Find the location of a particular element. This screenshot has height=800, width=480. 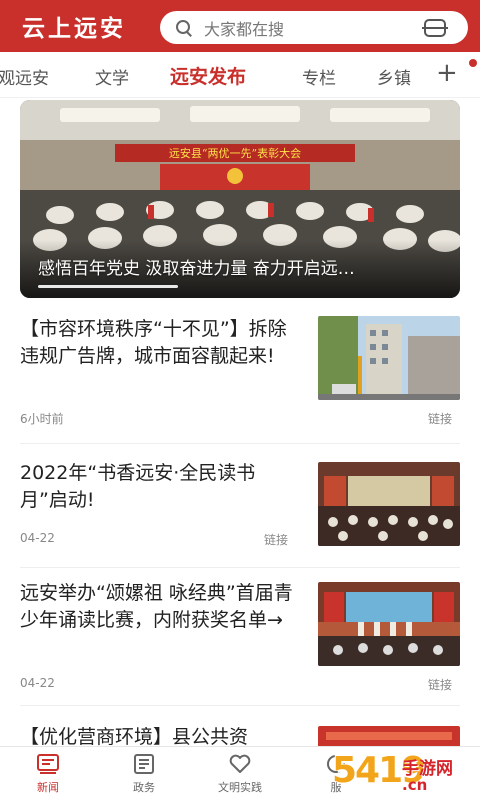

nav-civilization-practice: 文明实践 is located at coordinates (240, 774).